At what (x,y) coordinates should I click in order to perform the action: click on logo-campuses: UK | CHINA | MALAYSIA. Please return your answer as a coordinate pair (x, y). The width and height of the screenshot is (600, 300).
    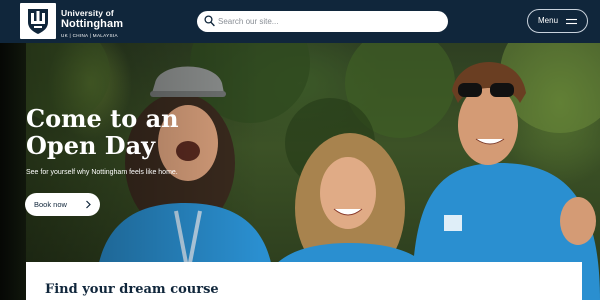
    Looking at the image, I should click on (89, 35).